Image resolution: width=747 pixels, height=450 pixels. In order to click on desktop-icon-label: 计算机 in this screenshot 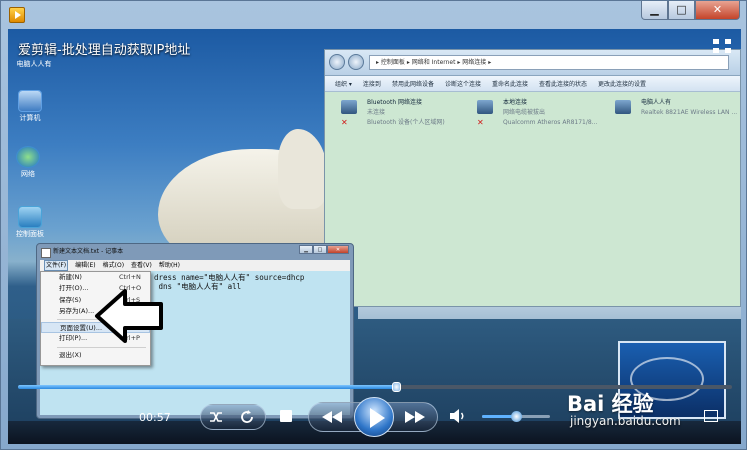, I will do `click(30, 118)`.